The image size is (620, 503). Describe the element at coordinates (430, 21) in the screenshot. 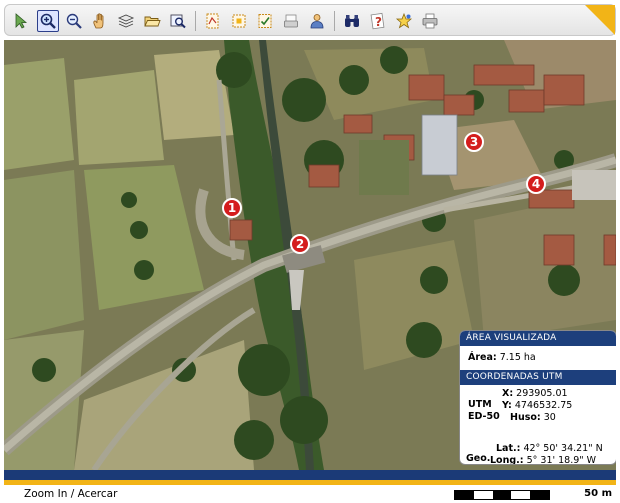

I see `printer-icon` at that location.